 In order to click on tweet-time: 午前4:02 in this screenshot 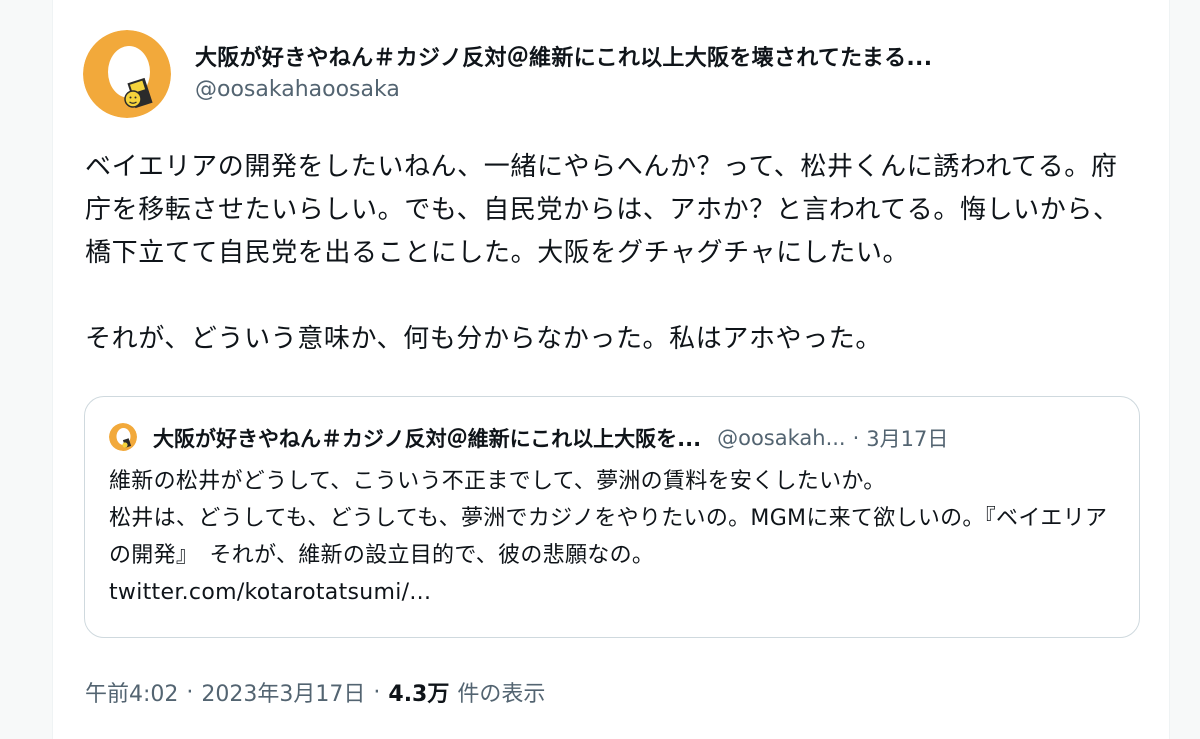, I will do `click(131, 692)`.